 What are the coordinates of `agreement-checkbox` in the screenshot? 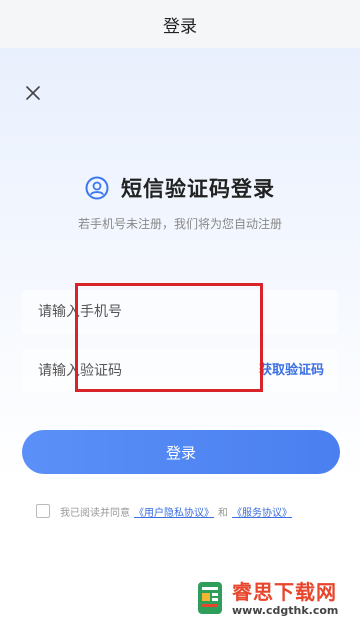 It's located at (43, 511).